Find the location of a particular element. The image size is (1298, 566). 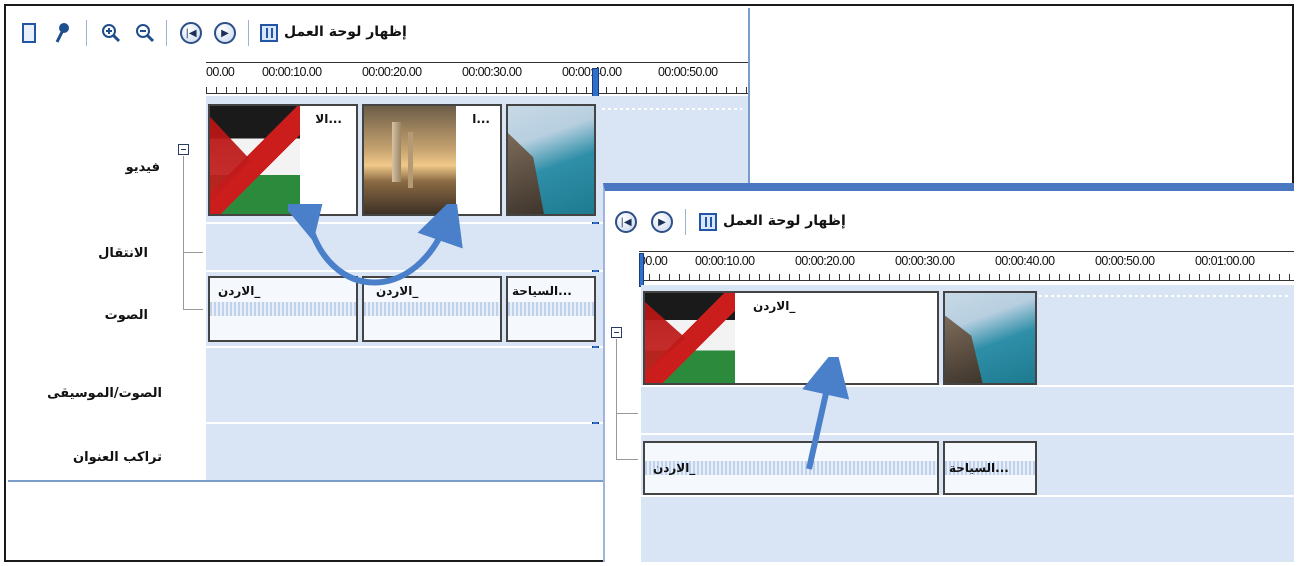

merge-arrow-icon is located at coordinates (826, 413).